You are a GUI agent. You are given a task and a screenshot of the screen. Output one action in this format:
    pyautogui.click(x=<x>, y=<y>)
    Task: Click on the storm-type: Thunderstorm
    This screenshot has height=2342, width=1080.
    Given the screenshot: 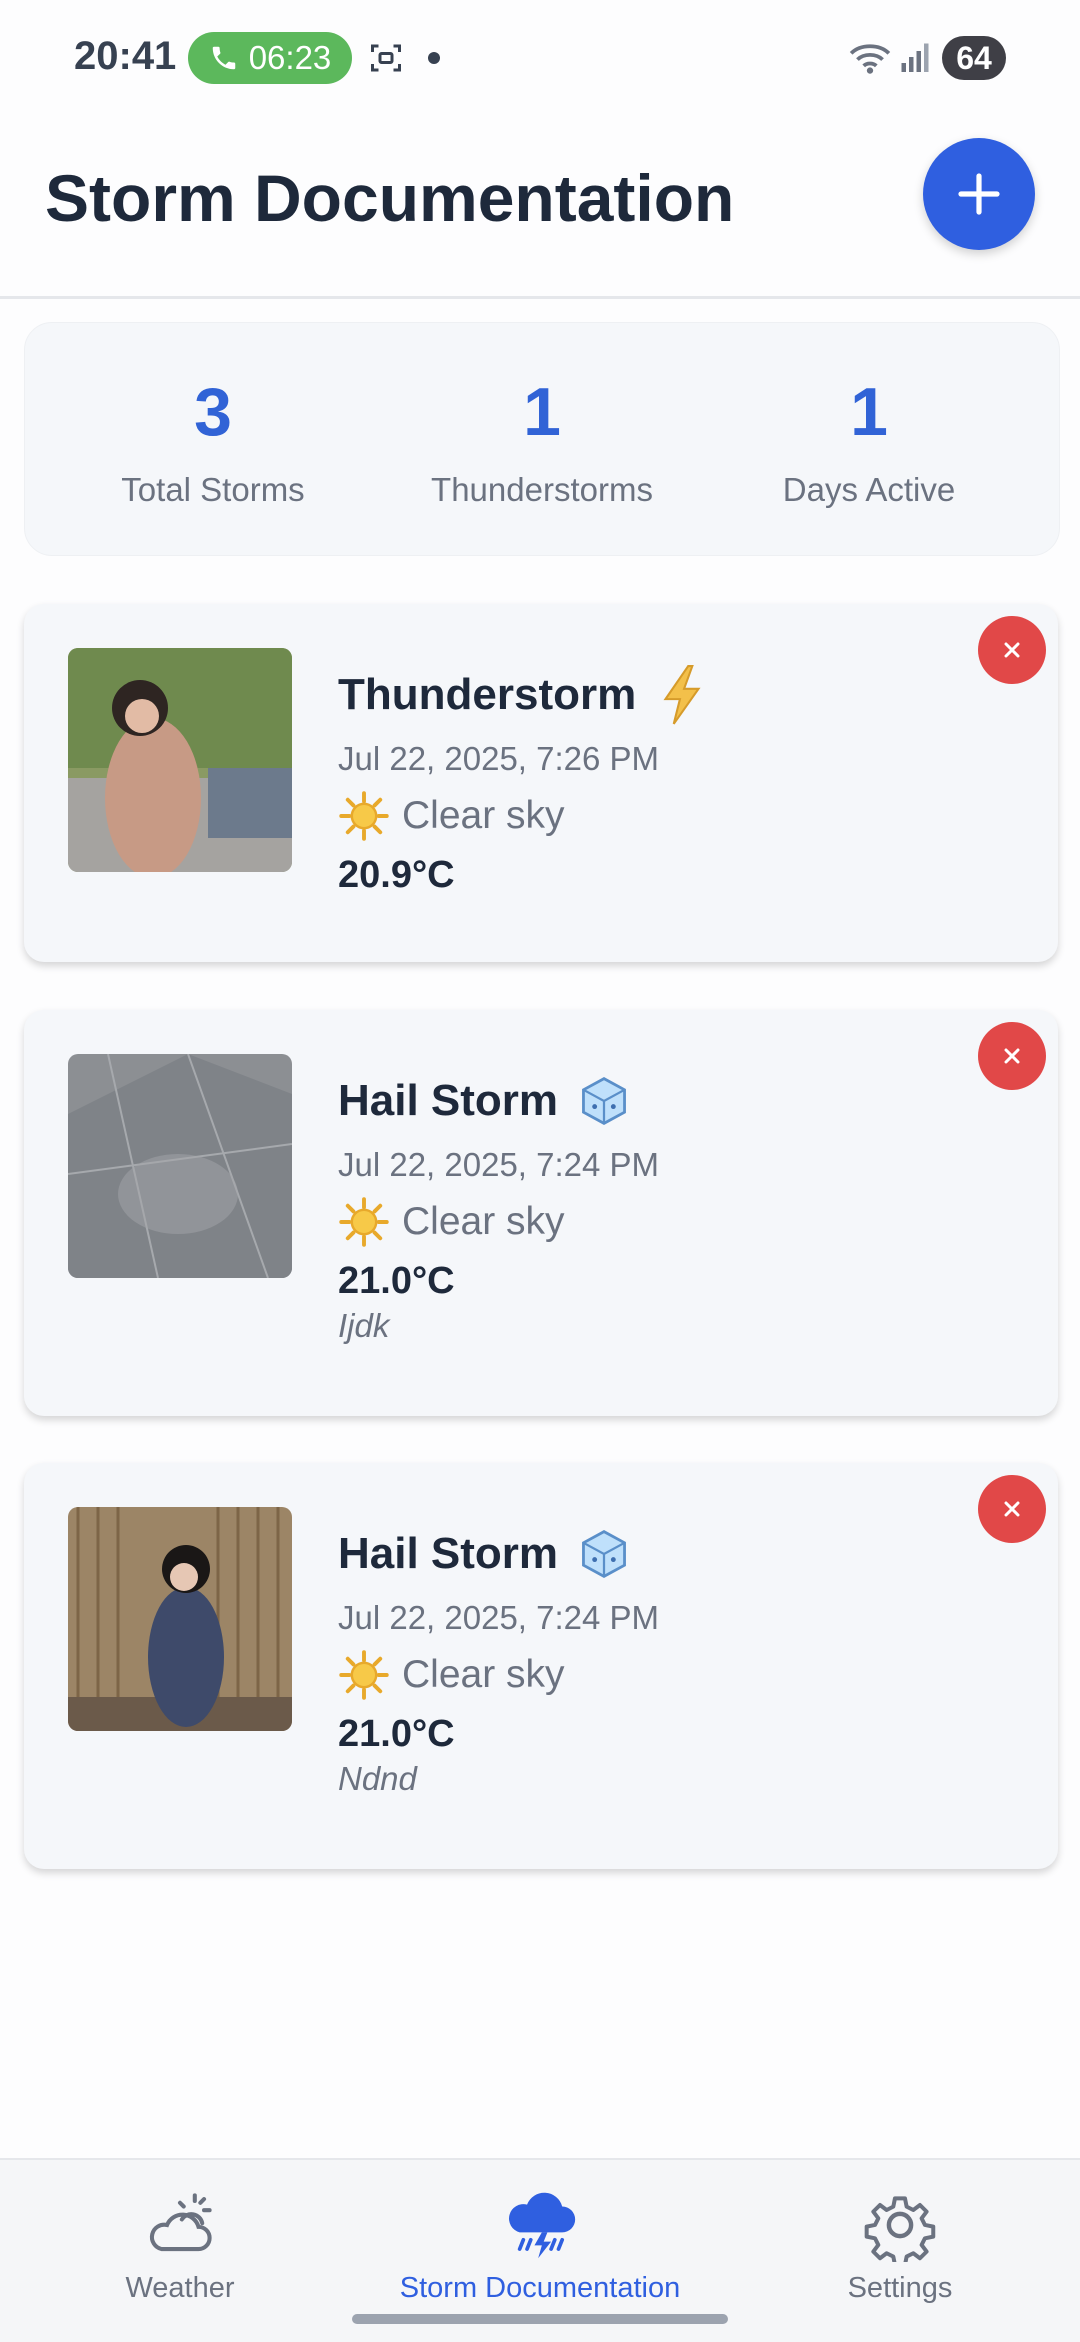 What is the action you would take?
    pyautogui.click(x=487, y=694)
    